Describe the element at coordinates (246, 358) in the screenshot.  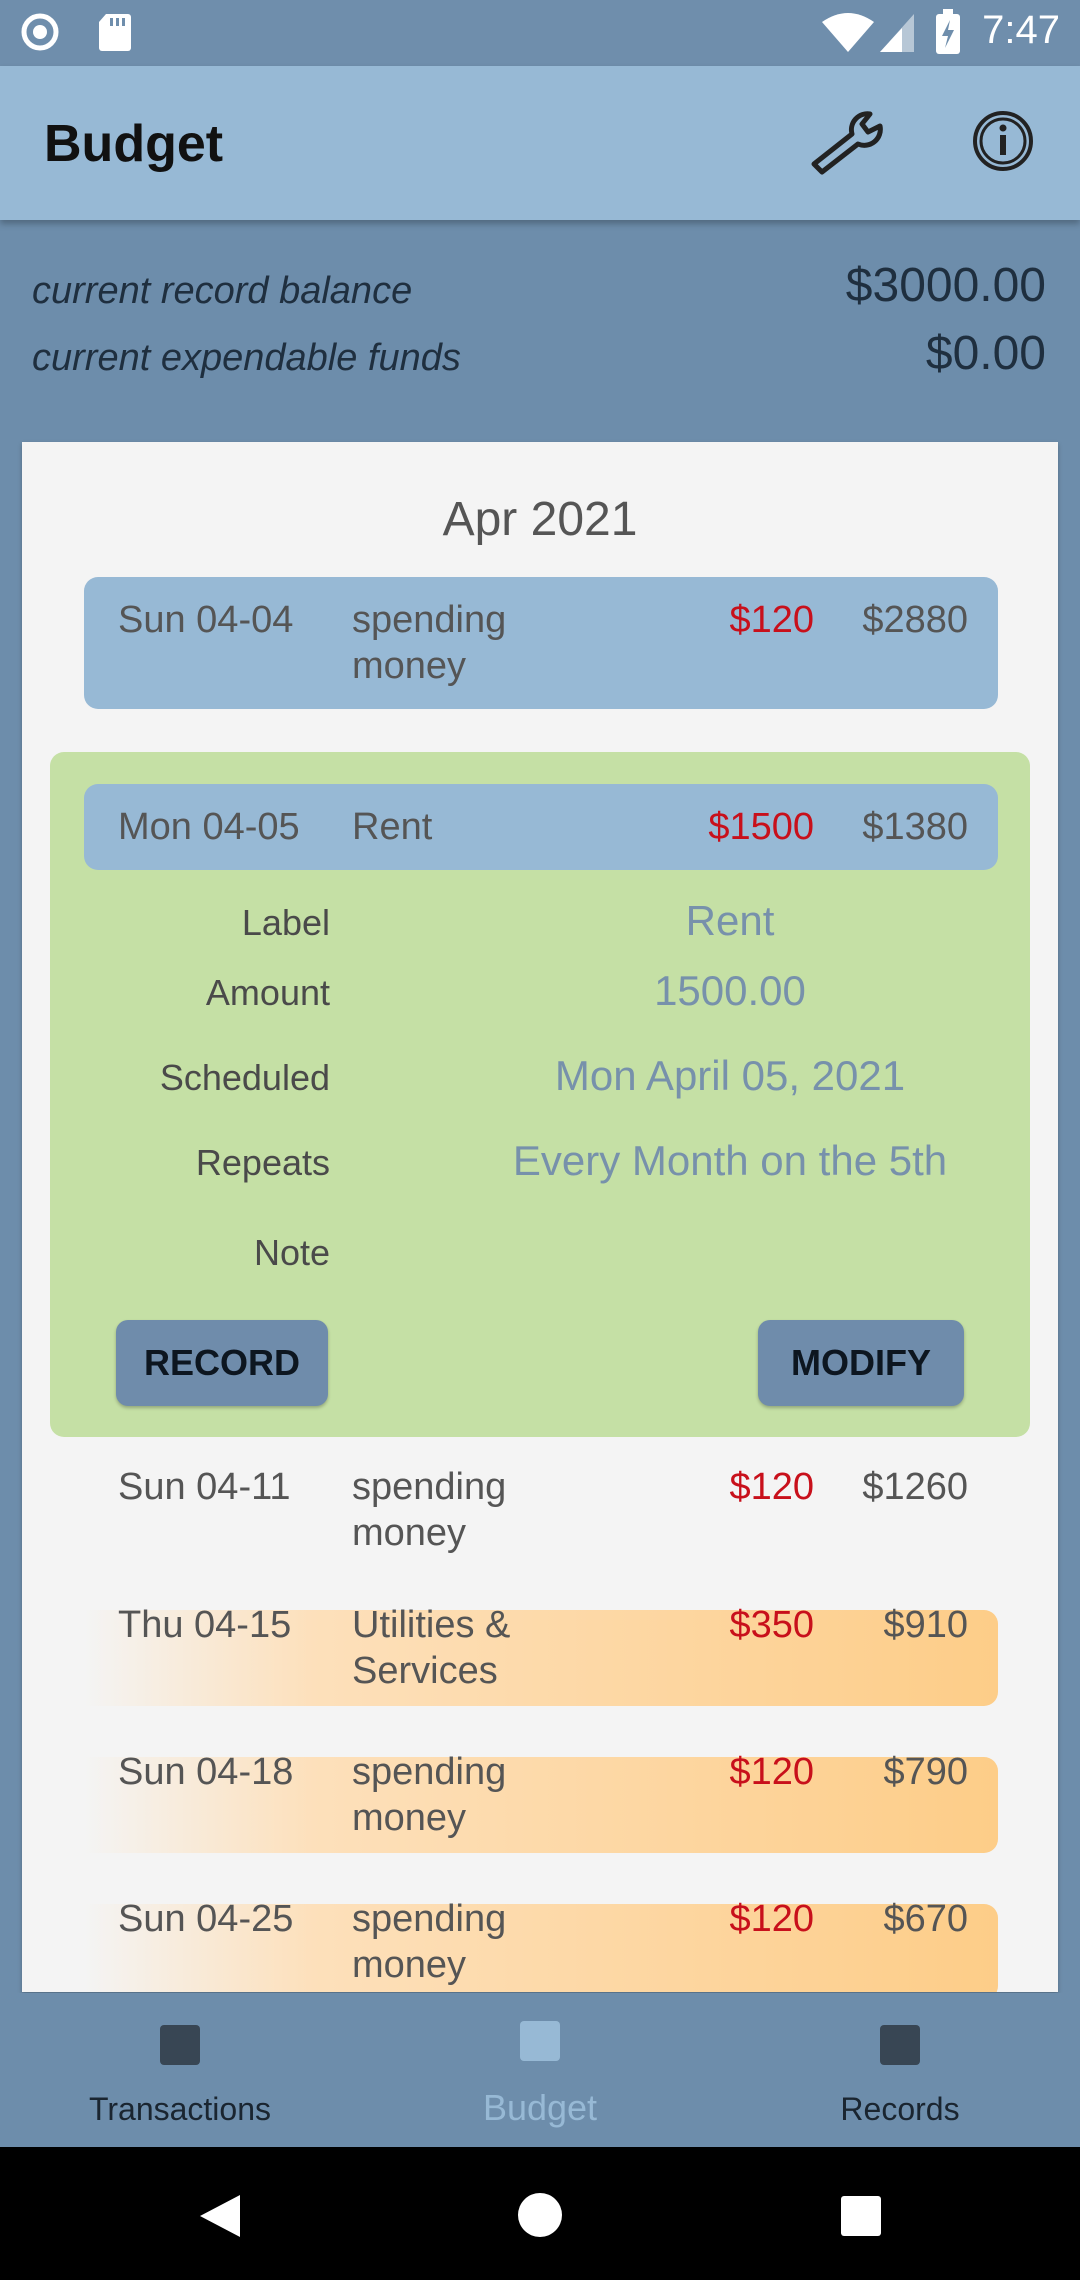
I see `funds-label: current expendable funds` at that location.